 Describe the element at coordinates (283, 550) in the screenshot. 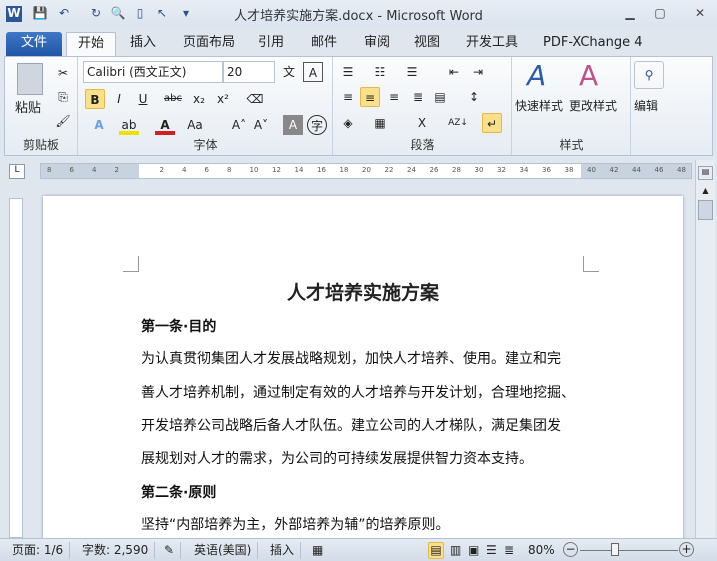

I see `insert-mode: 插入` at that location.